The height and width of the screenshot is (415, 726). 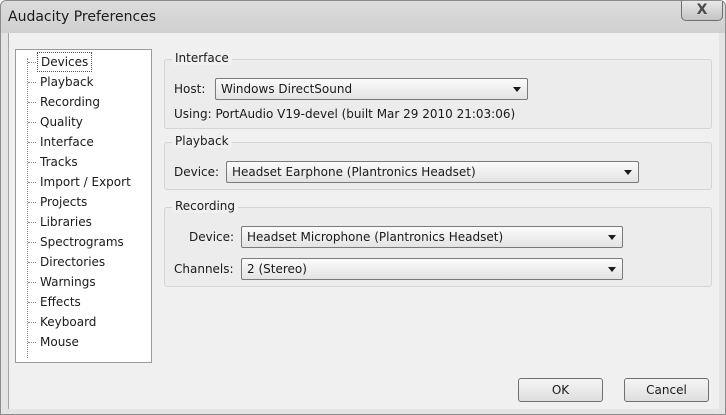 What do you see at coordinates (88, 262) in the screenshot?
I see `tree-item-directories: Directories` at bounding box center [88, 262].